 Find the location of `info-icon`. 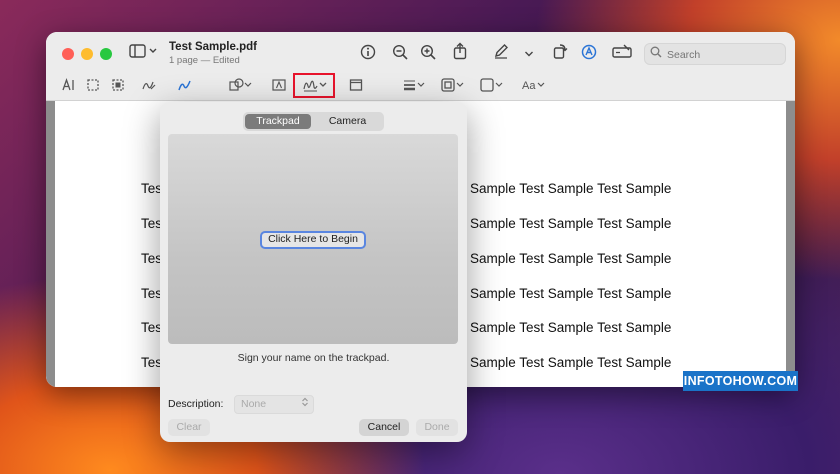

info-icon is located at coordinates (368, 53).